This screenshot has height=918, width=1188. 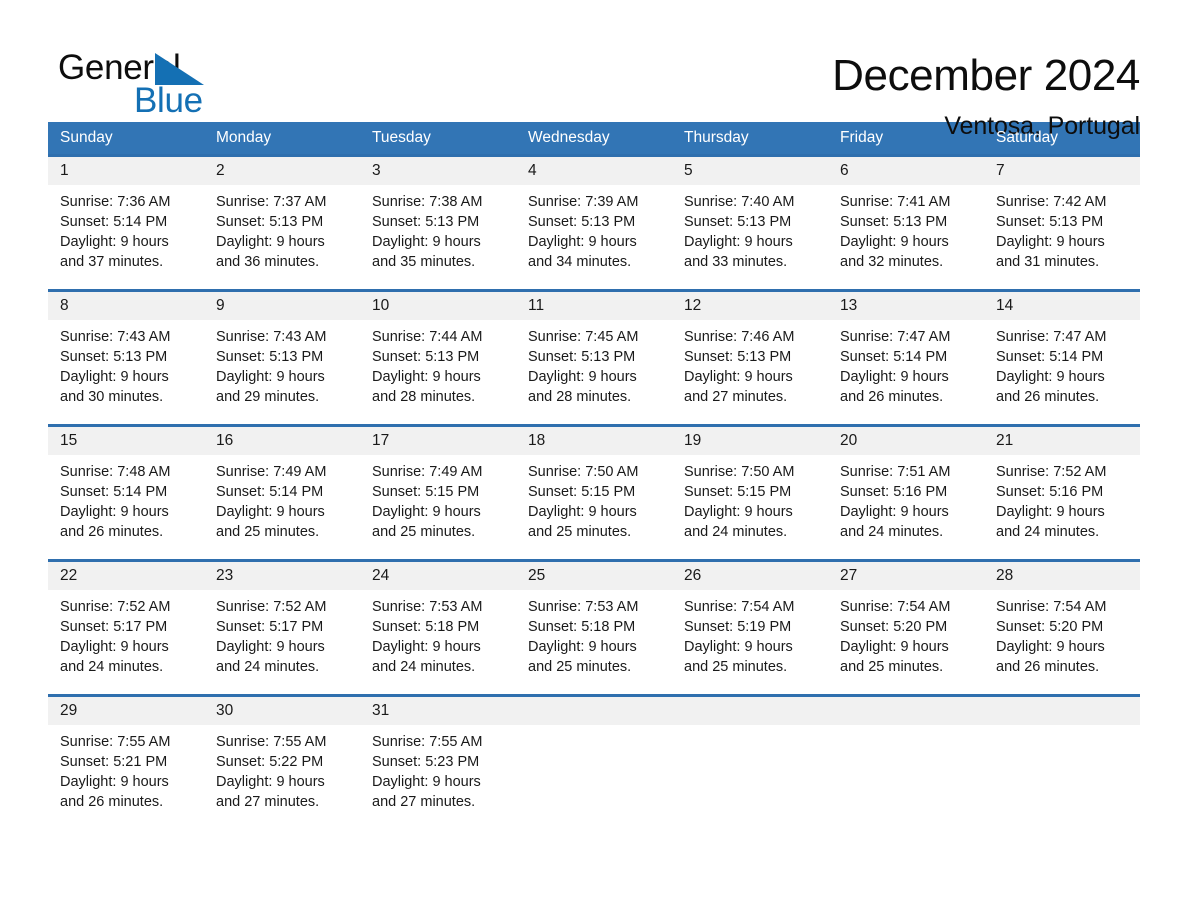 What do you see at coordinates (126, 711) in the screenshot?
I see `day-number: 29` at bounding box center [126, 711].